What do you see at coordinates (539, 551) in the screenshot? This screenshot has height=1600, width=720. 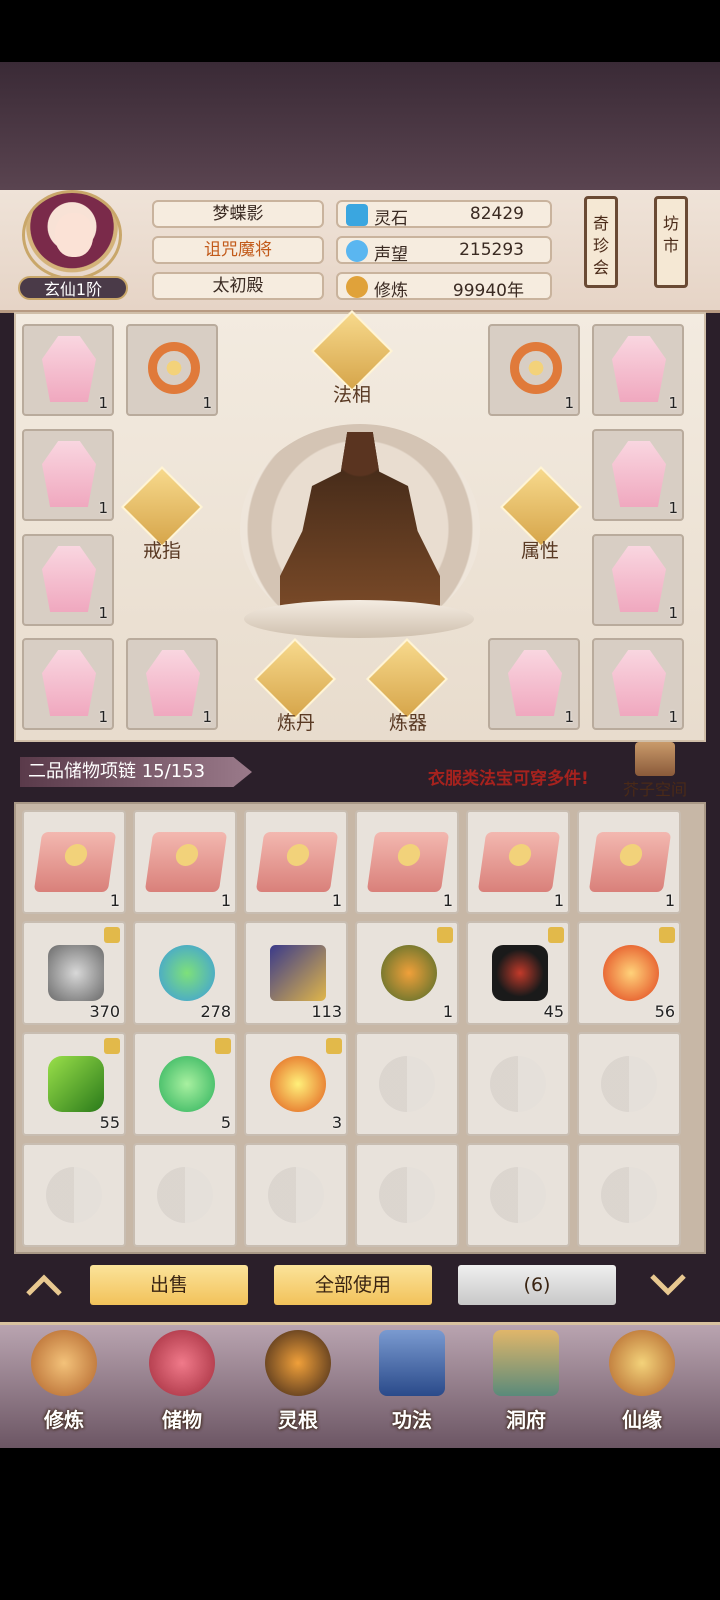 I see `attribute-label: 属性` at bounding box center [539, 551].